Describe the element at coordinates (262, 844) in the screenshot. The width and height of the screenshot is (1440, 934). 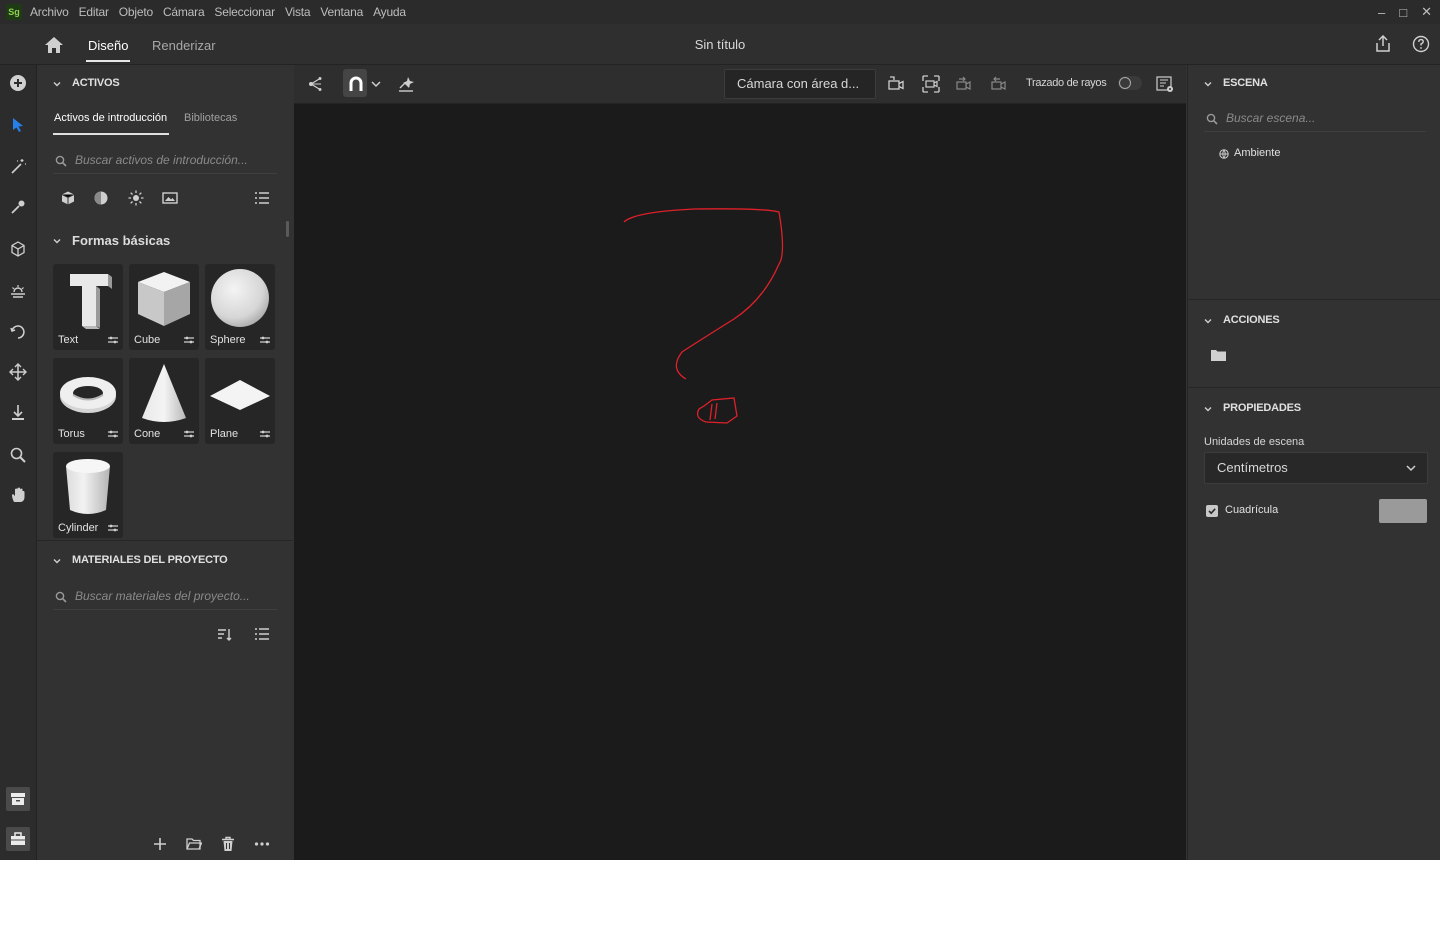
I see `more-icon` at that location.